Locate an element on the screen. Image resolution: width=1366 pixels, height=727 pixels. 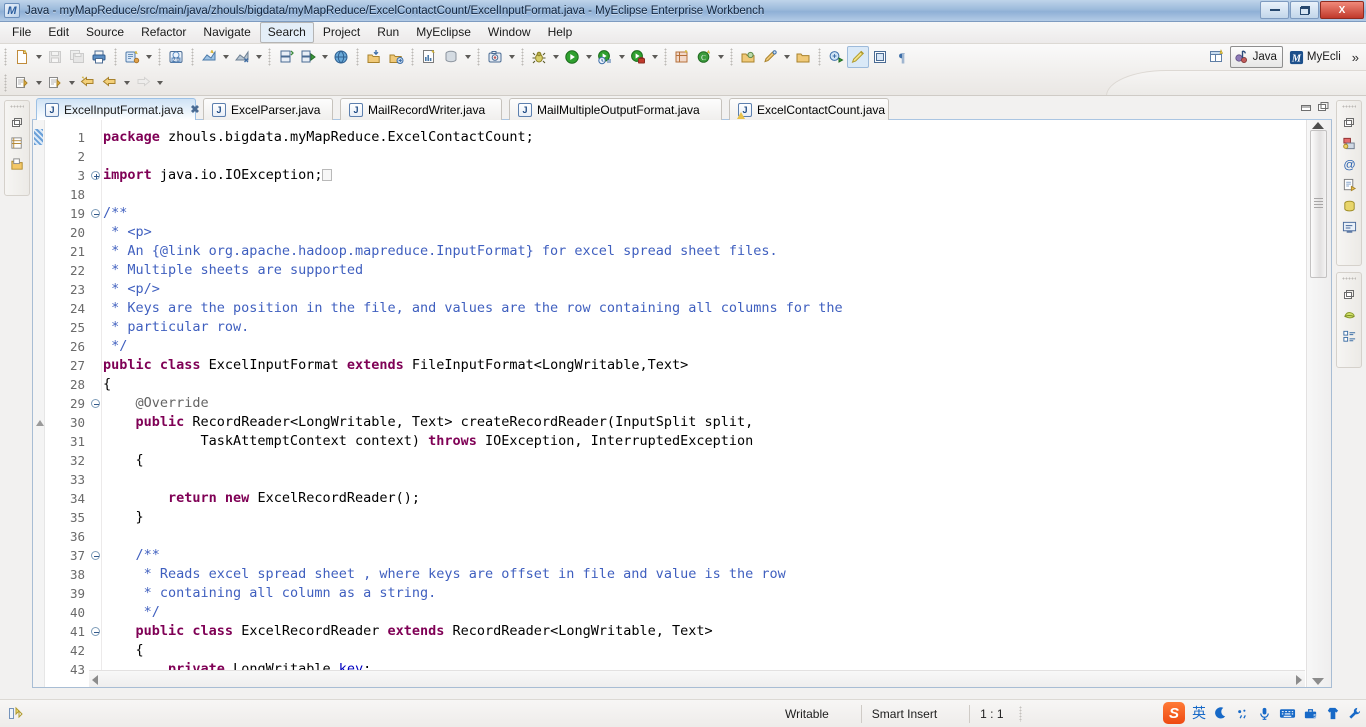
vertical-scrollbar-thumb is located at coordinates (1318, 204).